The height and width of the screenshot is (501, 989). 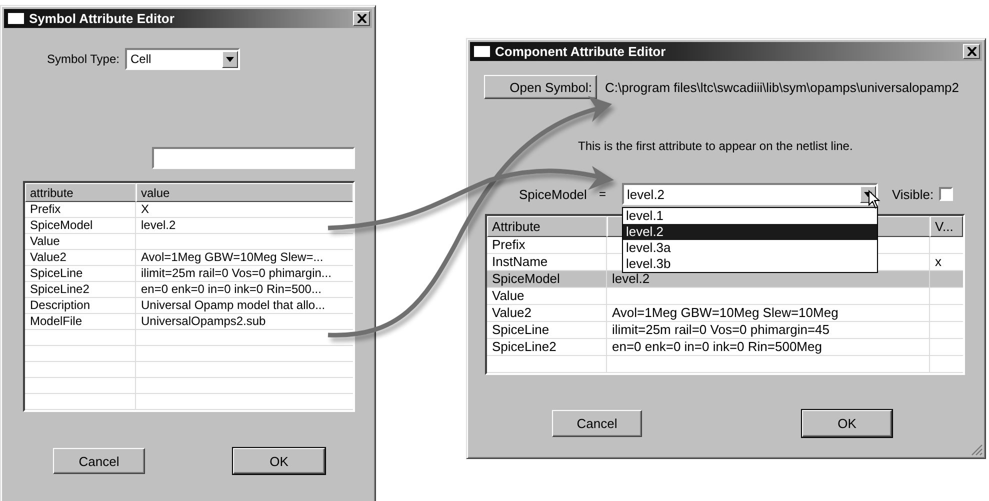 What do you see at coordinates (716, 146) in the screenshot?
I see `description-text: This is the first attribute to appear on the netlist line.` at bounding box center [716, 146].